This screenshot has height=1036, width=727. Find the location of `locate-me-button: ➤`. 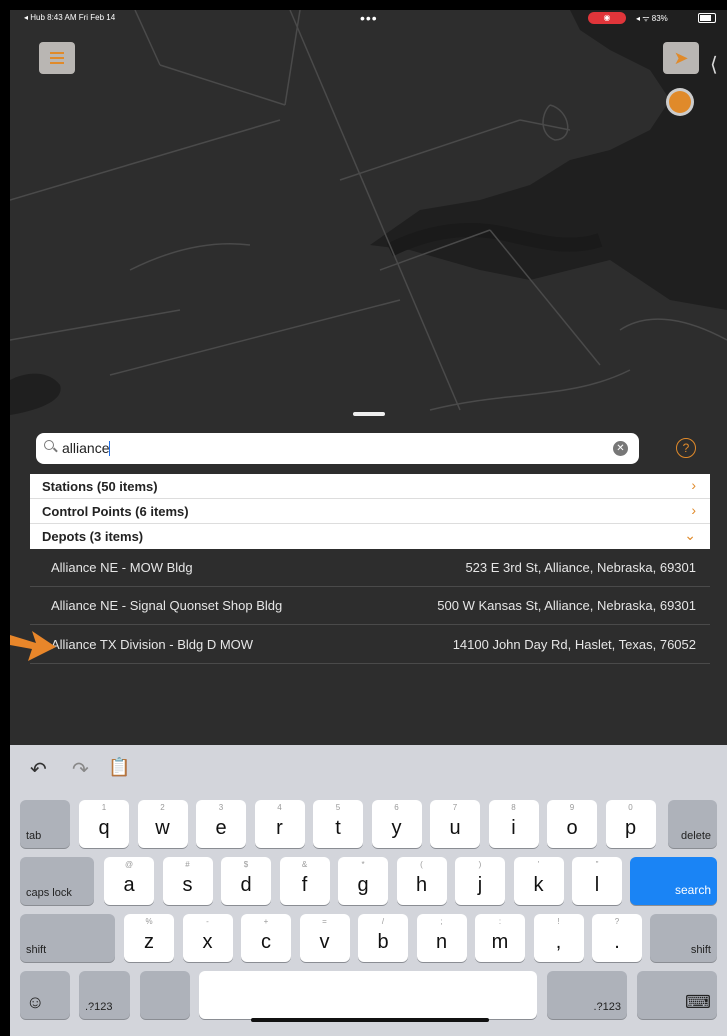

locate-me-button: ➤ is located at coordinates (681, 58).